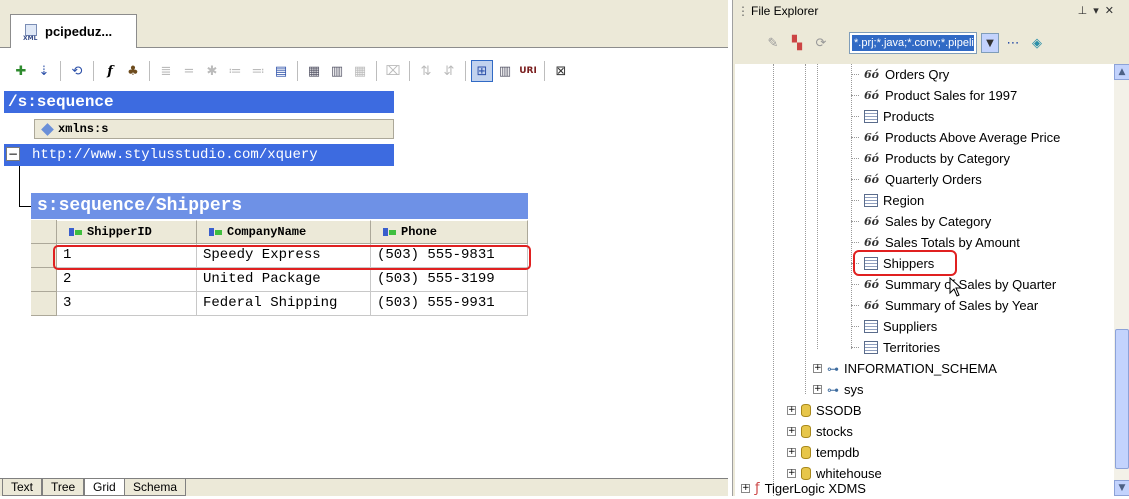 The width and height of the screenshot is (1129, 499). Describe the element at coordinates (258, 71) in the screenshot. I see `outdent-icon: ≕` at that location.